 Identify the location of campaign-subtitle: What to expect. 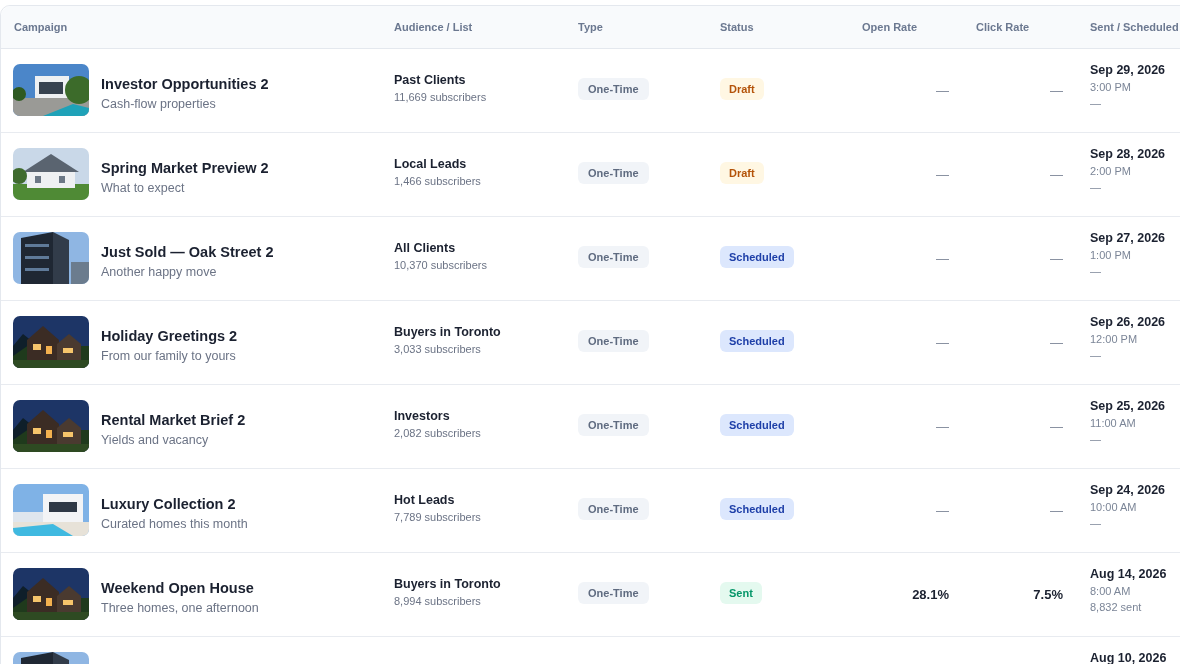
(143, 187).